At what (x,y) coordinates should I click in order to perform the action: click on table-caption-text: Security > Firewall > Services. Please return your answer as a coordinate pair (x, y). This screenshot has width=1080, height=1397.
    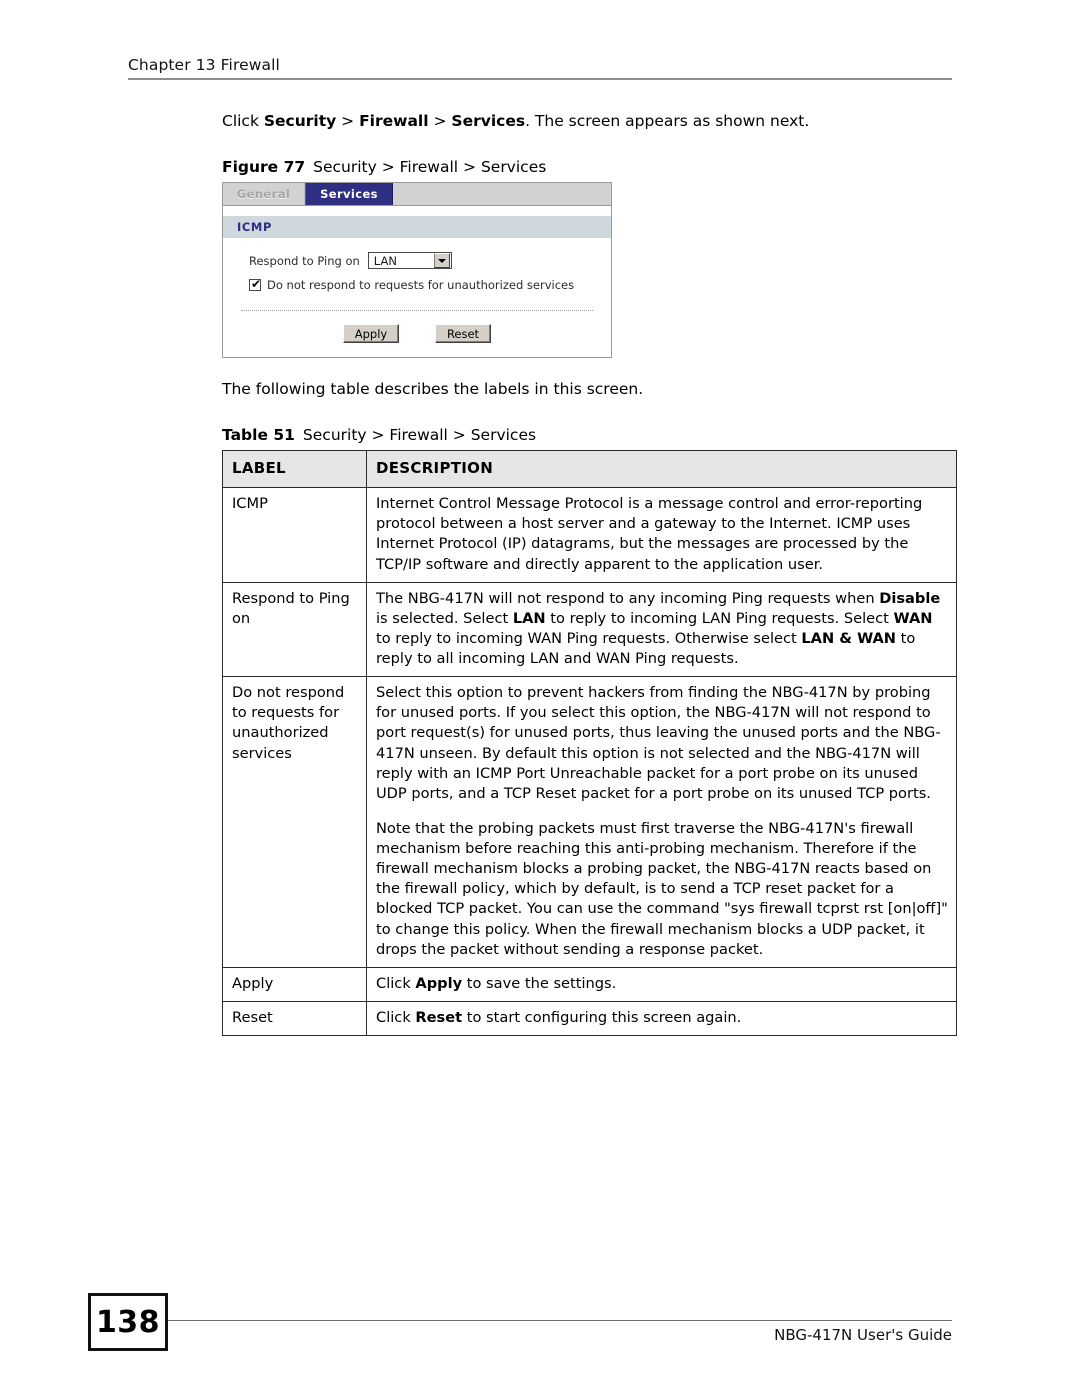
    Looking at the image, I should click on (419, 435).